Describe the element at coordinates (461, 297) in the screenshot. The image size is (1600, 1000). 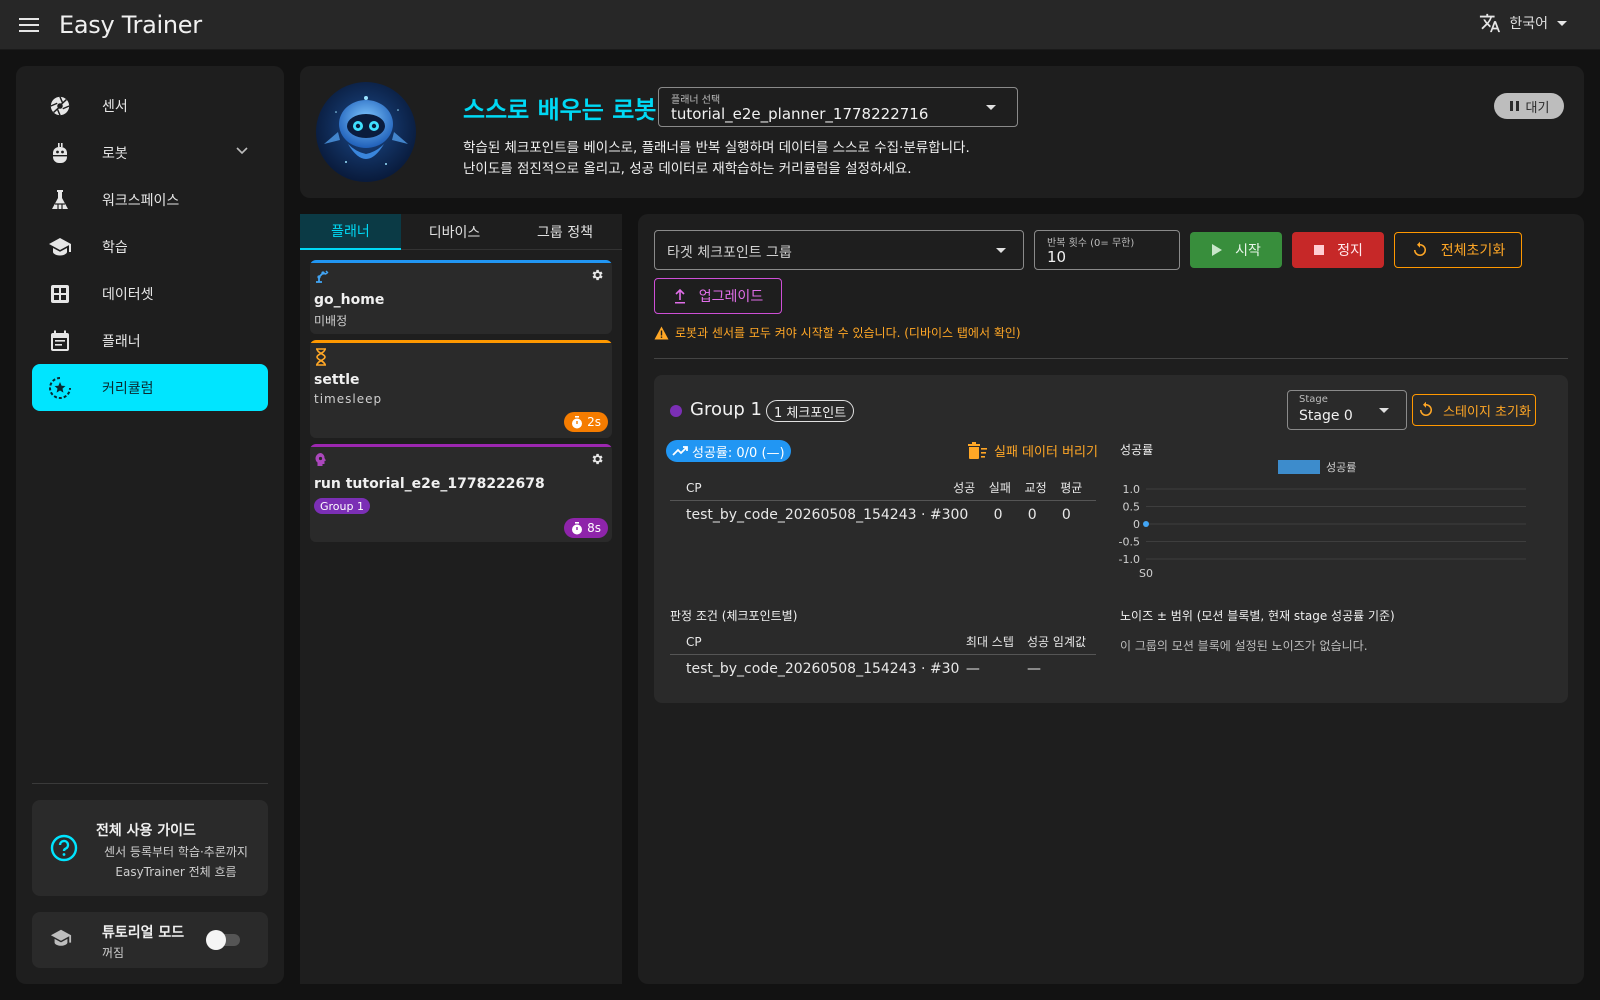
I see `planner-block-card: go_home 미배정` at that location.